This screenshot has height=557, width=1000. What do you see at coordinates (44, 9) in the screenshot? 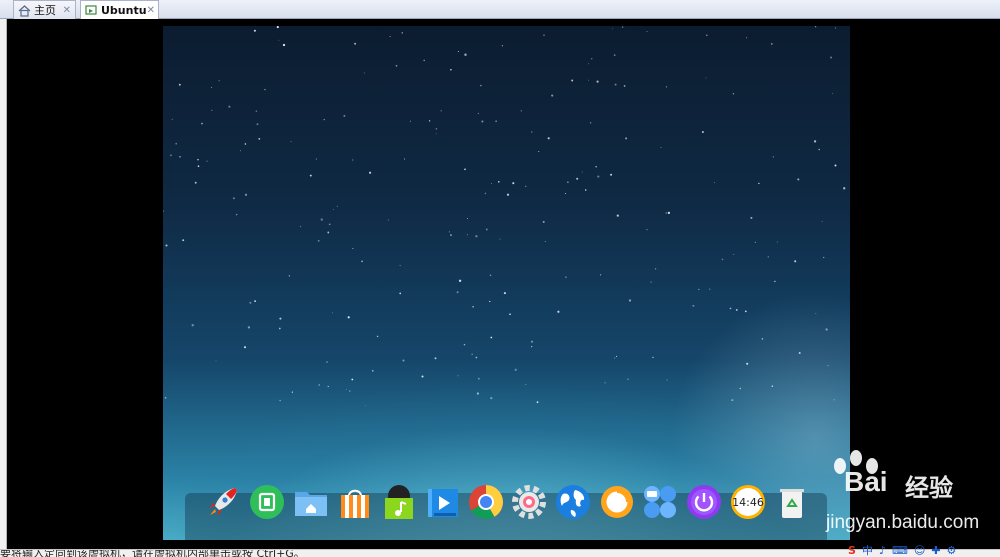
I see `tab-home: 主页 ✕` at bounding box center [44, 9].